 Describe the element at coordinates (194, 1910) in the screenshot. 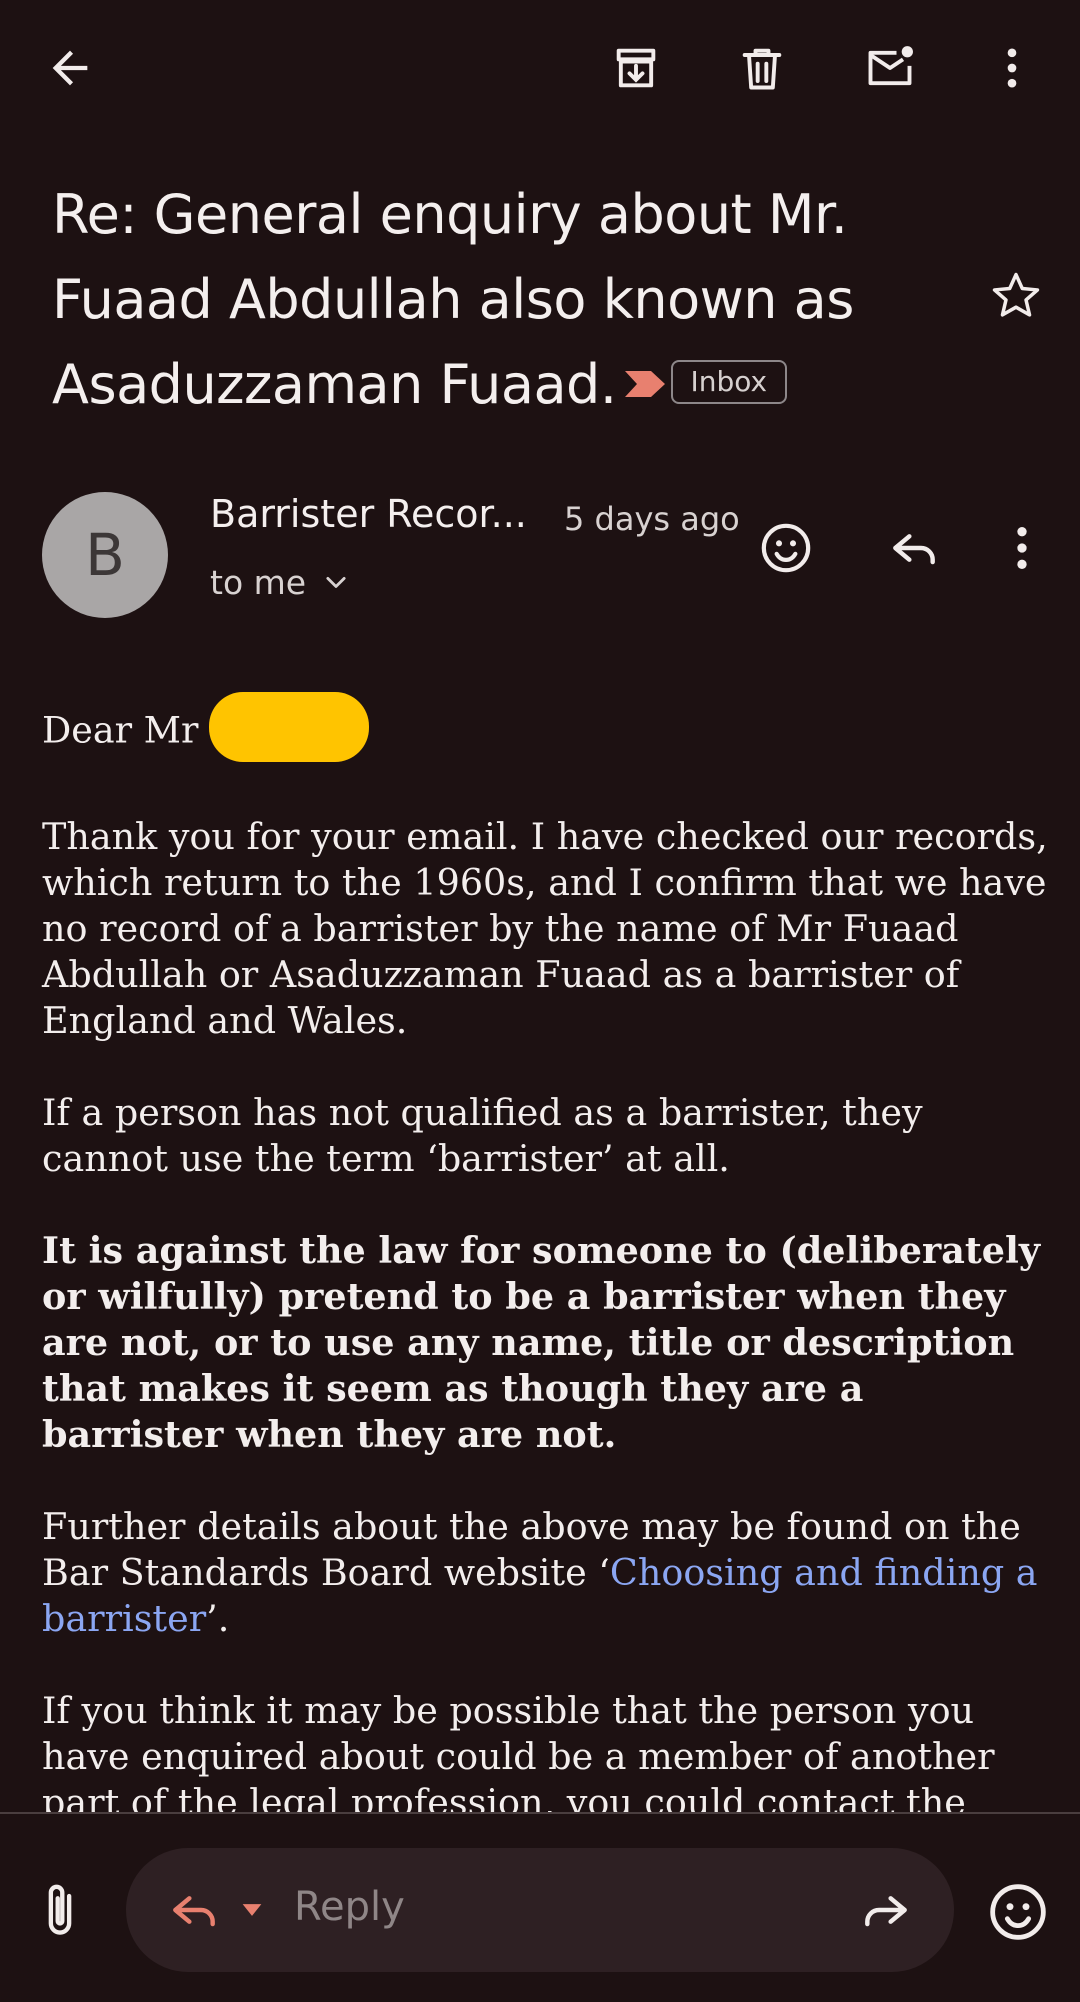

I see `reply-arrow-icon` at that location.